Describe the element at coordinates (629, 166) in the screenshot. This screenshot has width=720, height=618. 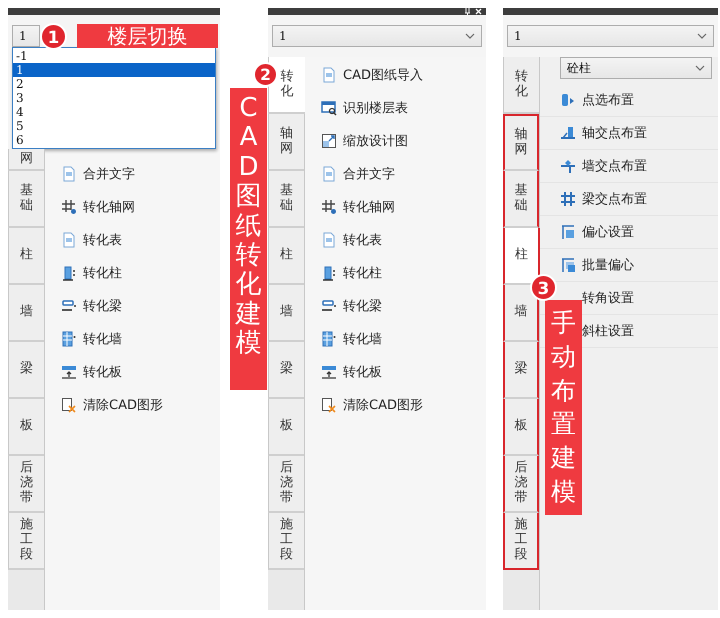
I see `tool-item: 墙交点布置` at that location.